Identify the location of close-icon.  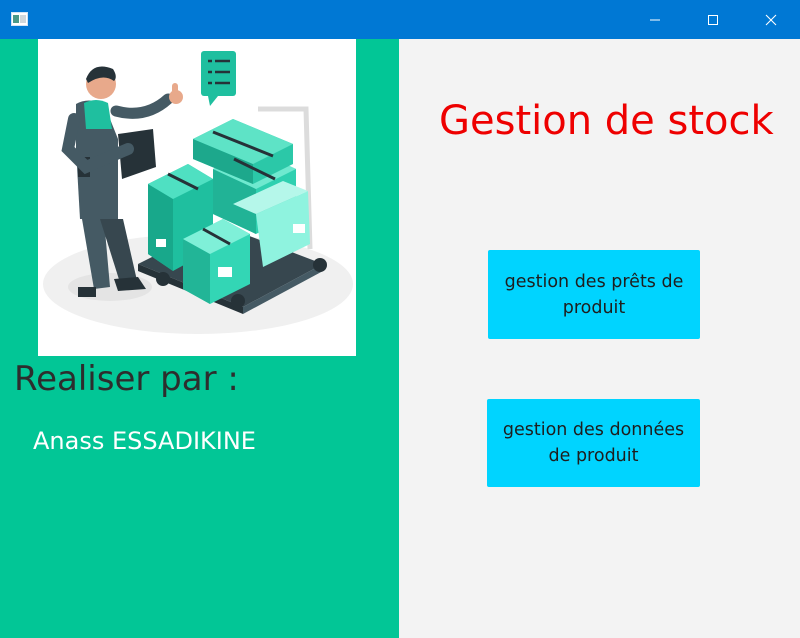
(771, 19).